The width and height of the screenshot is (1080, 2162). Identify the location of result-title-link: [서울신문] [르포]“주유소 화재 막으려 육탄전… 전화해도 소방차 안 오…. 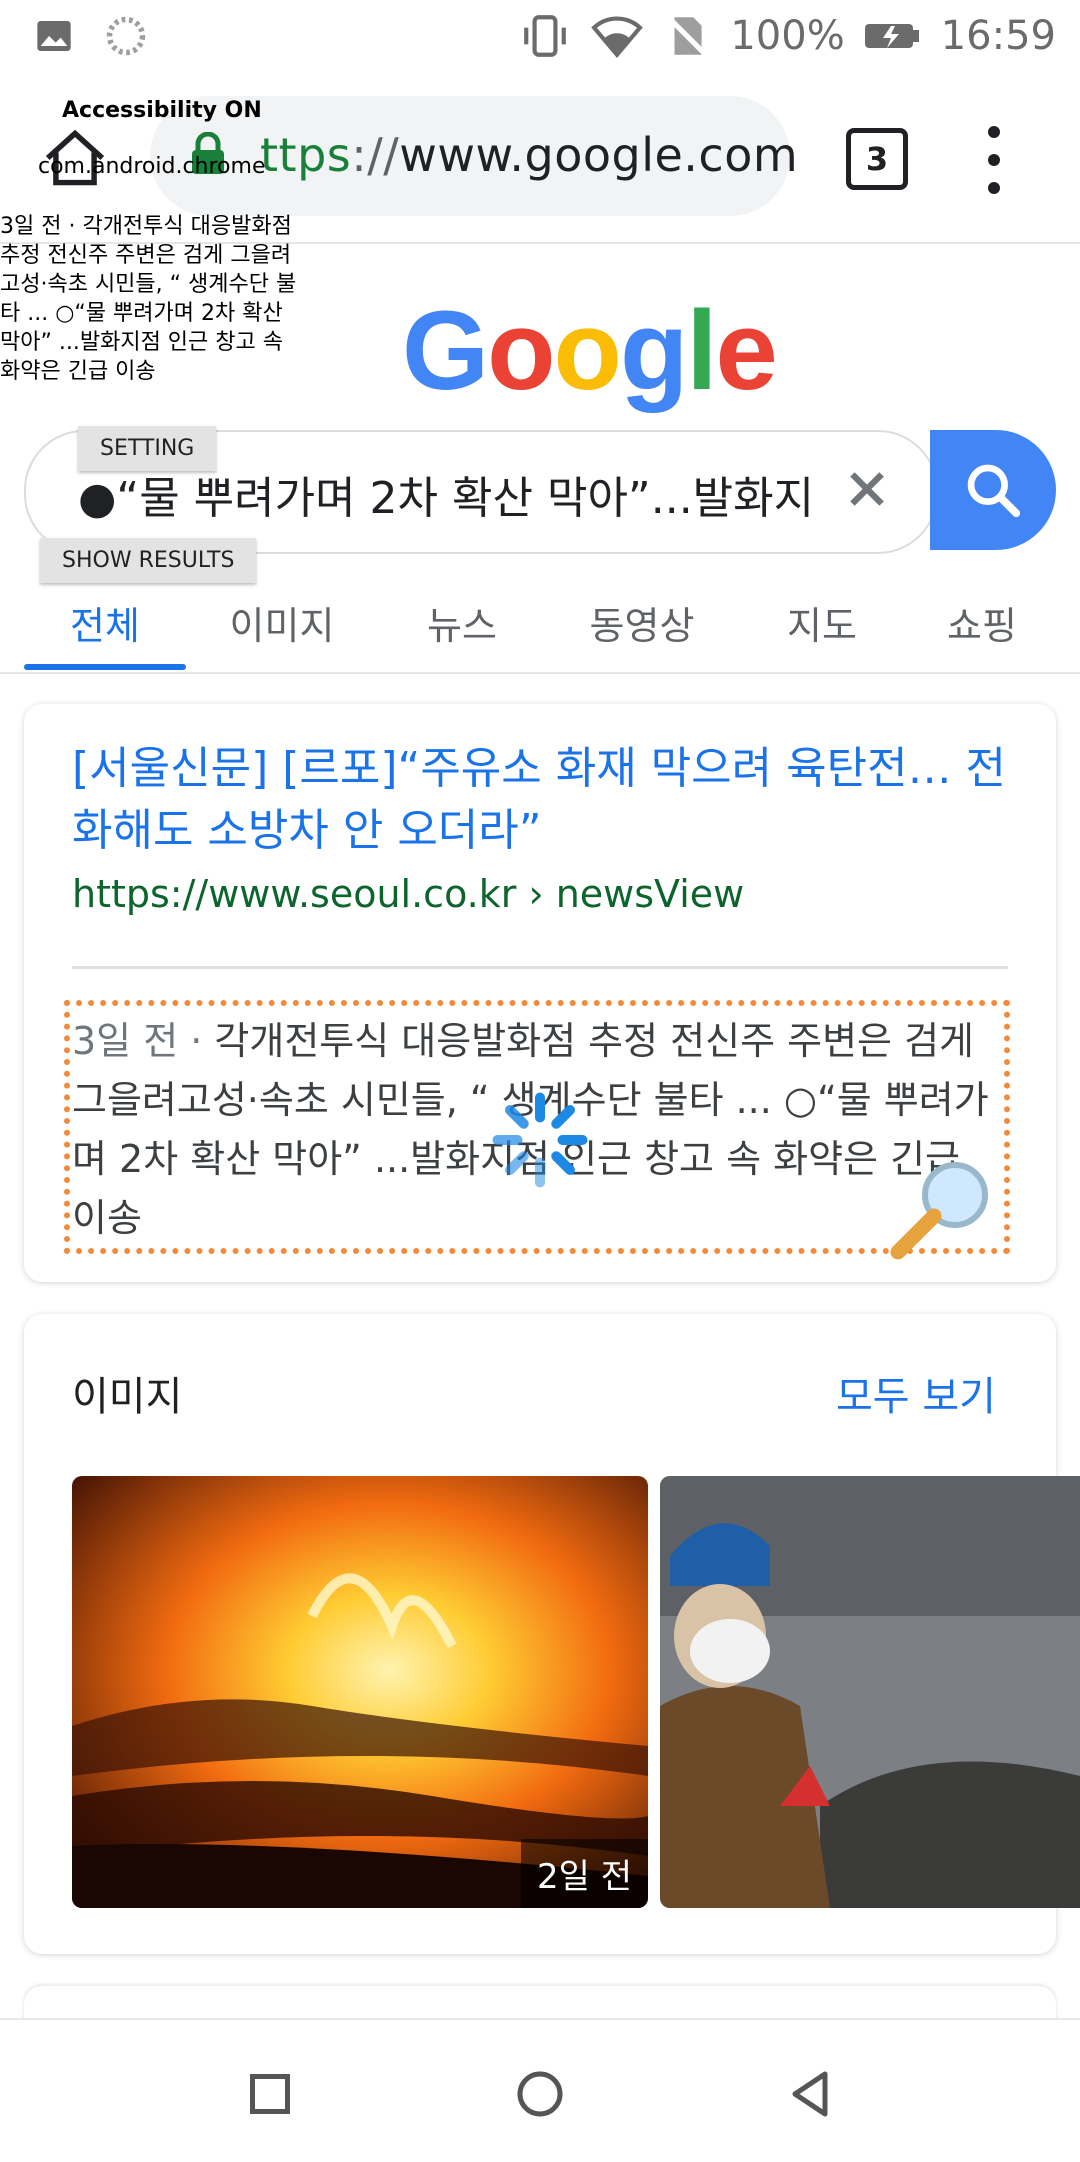
(542, 800).